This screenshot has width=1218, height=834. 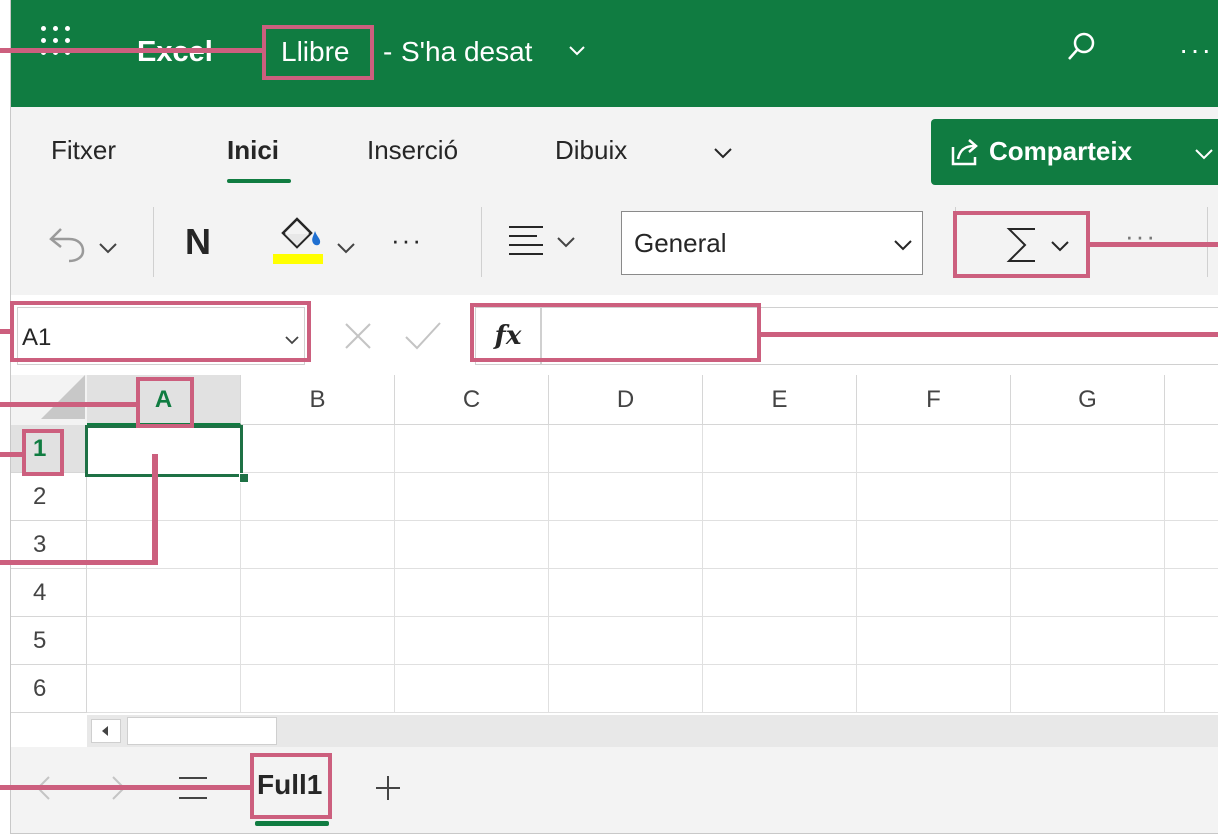 I want to click on title-bar: Excel Llibre - S'ha desat ···, so click(x=614, y=53).